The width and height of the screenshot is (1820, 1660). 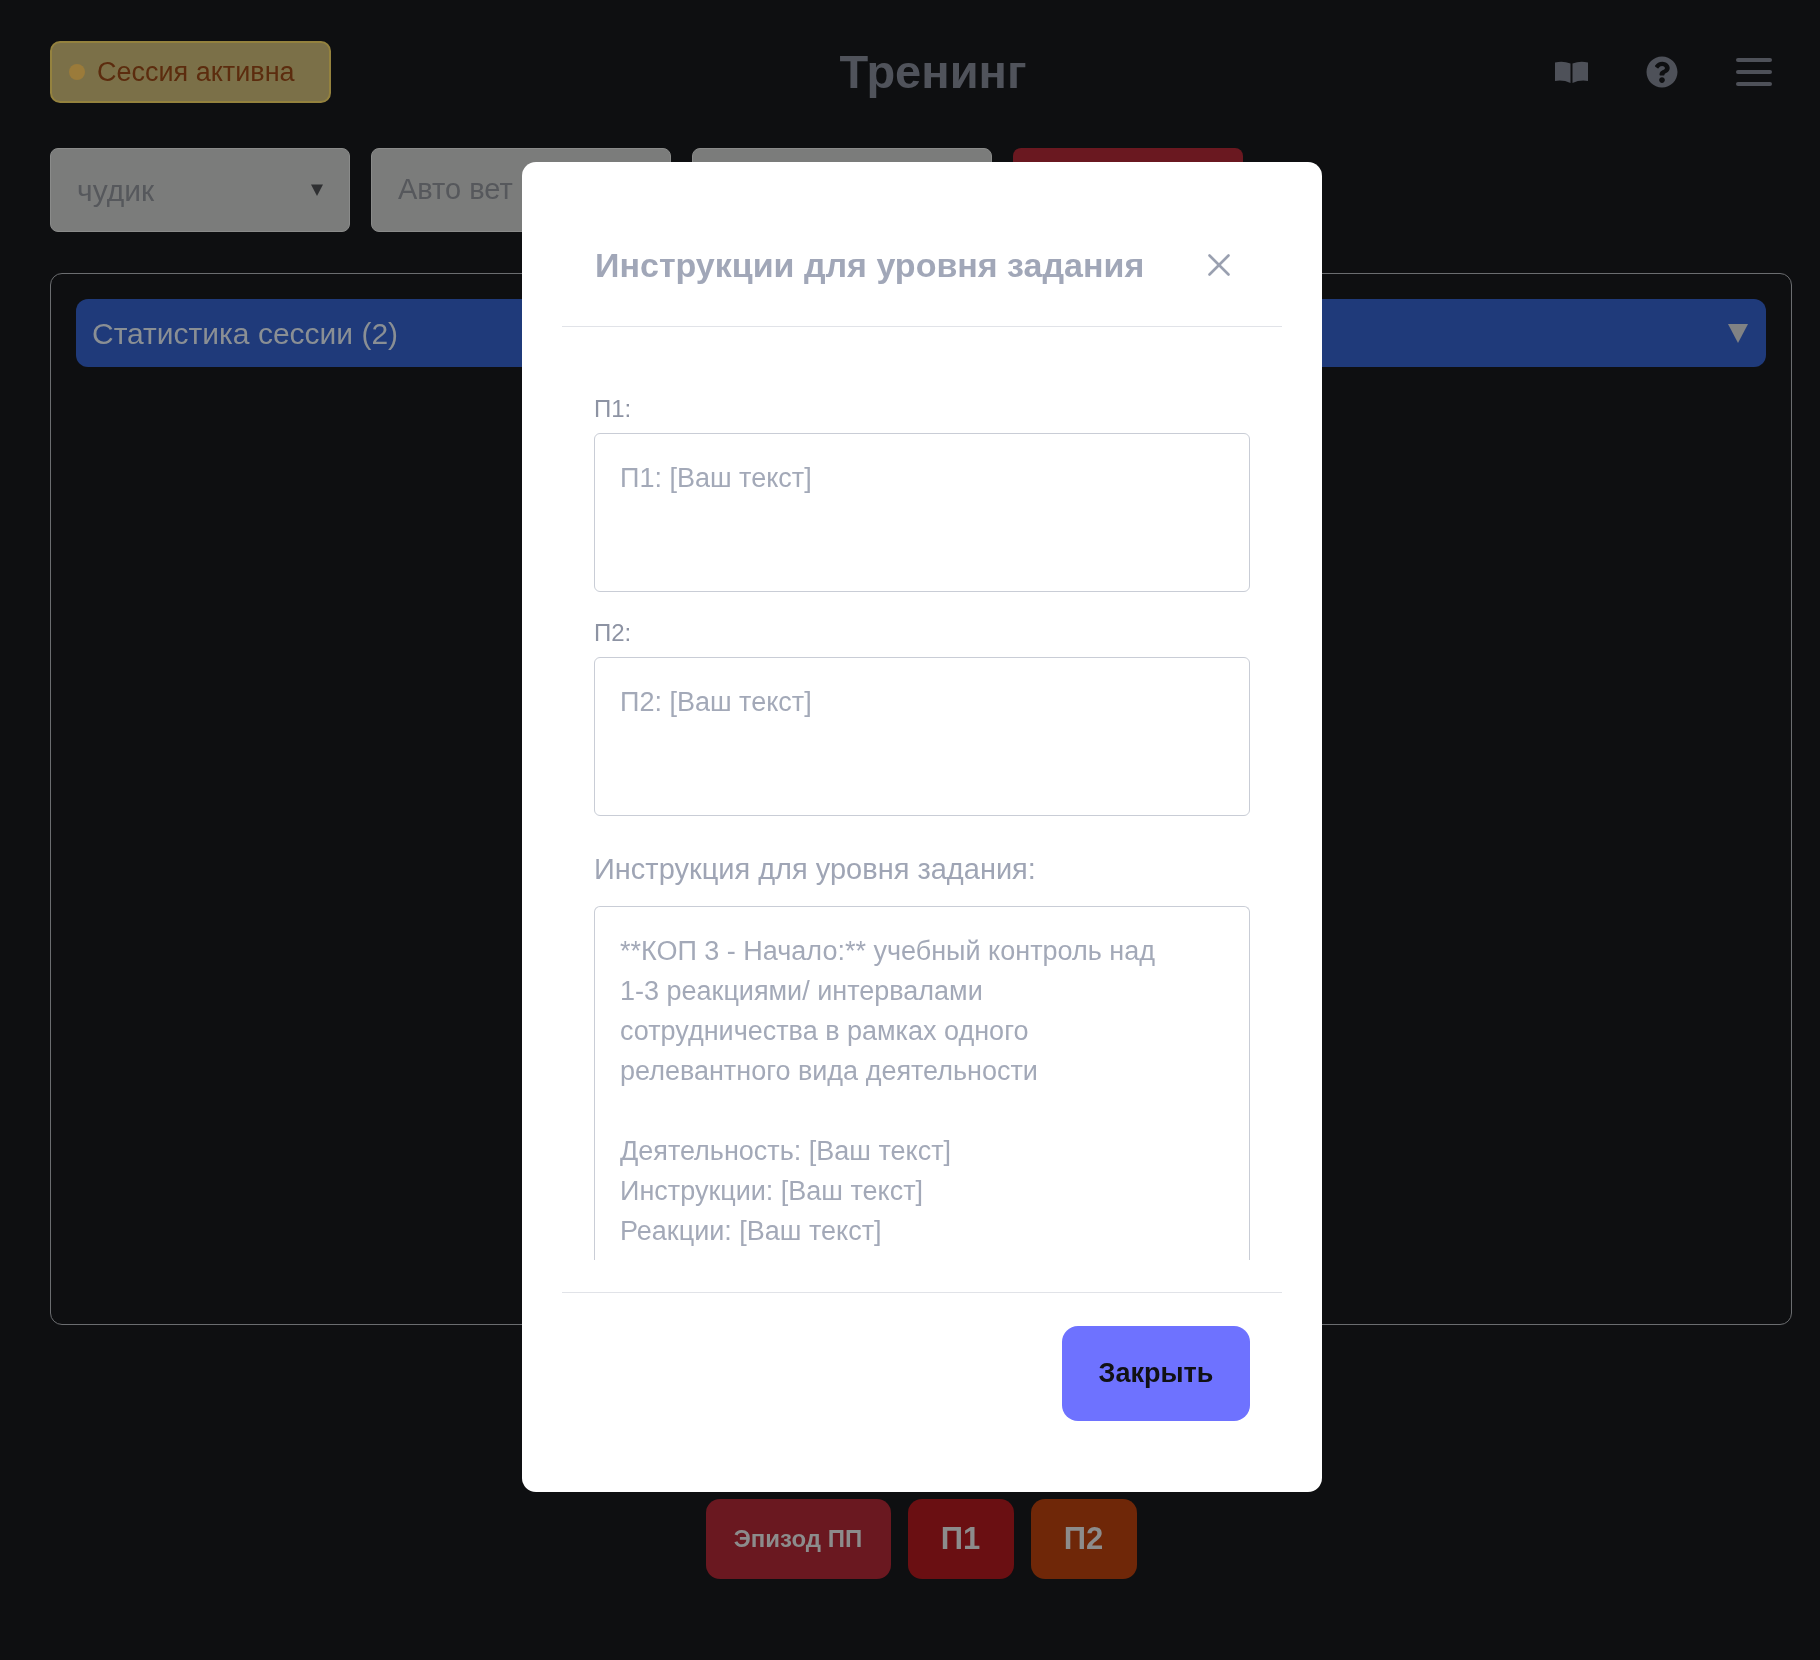 I want to click on field-label: Инструкция для уровня задания:, so click(x=815, y=869).